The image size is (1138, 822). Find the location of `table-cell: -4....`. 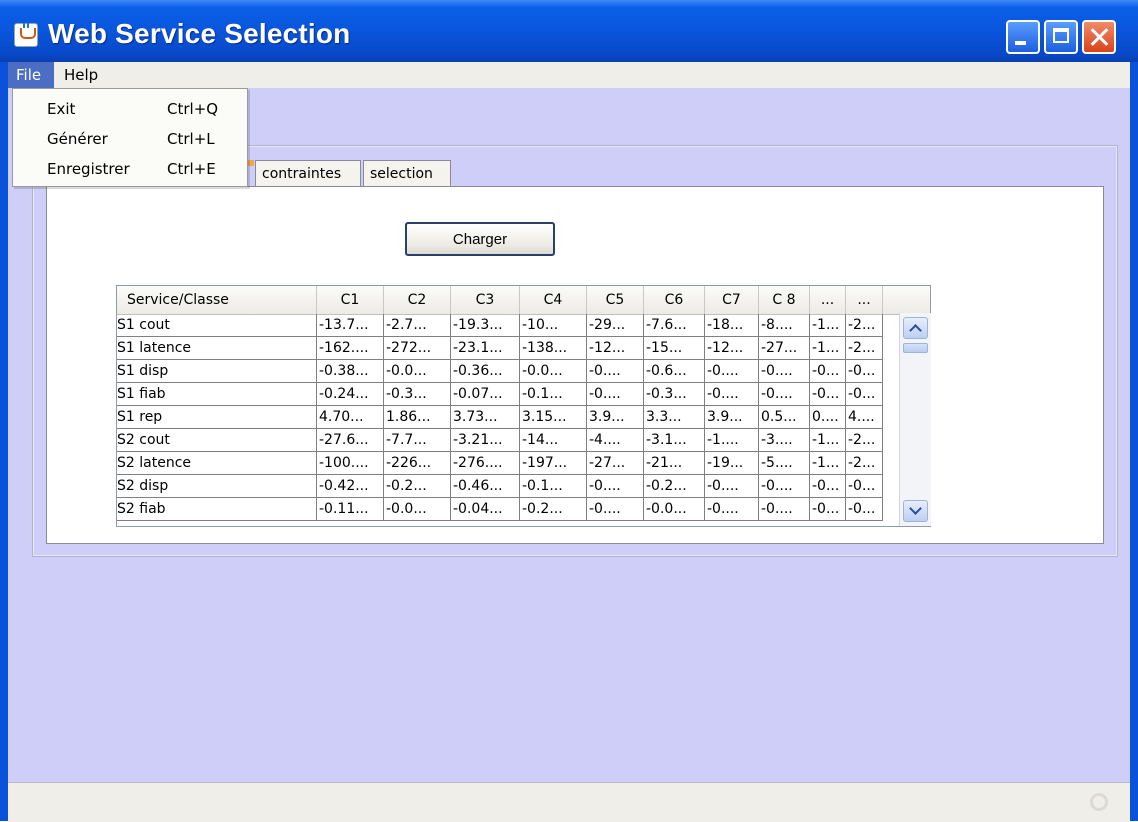

table-cell: -4.... is located at coordinates (615, 440).